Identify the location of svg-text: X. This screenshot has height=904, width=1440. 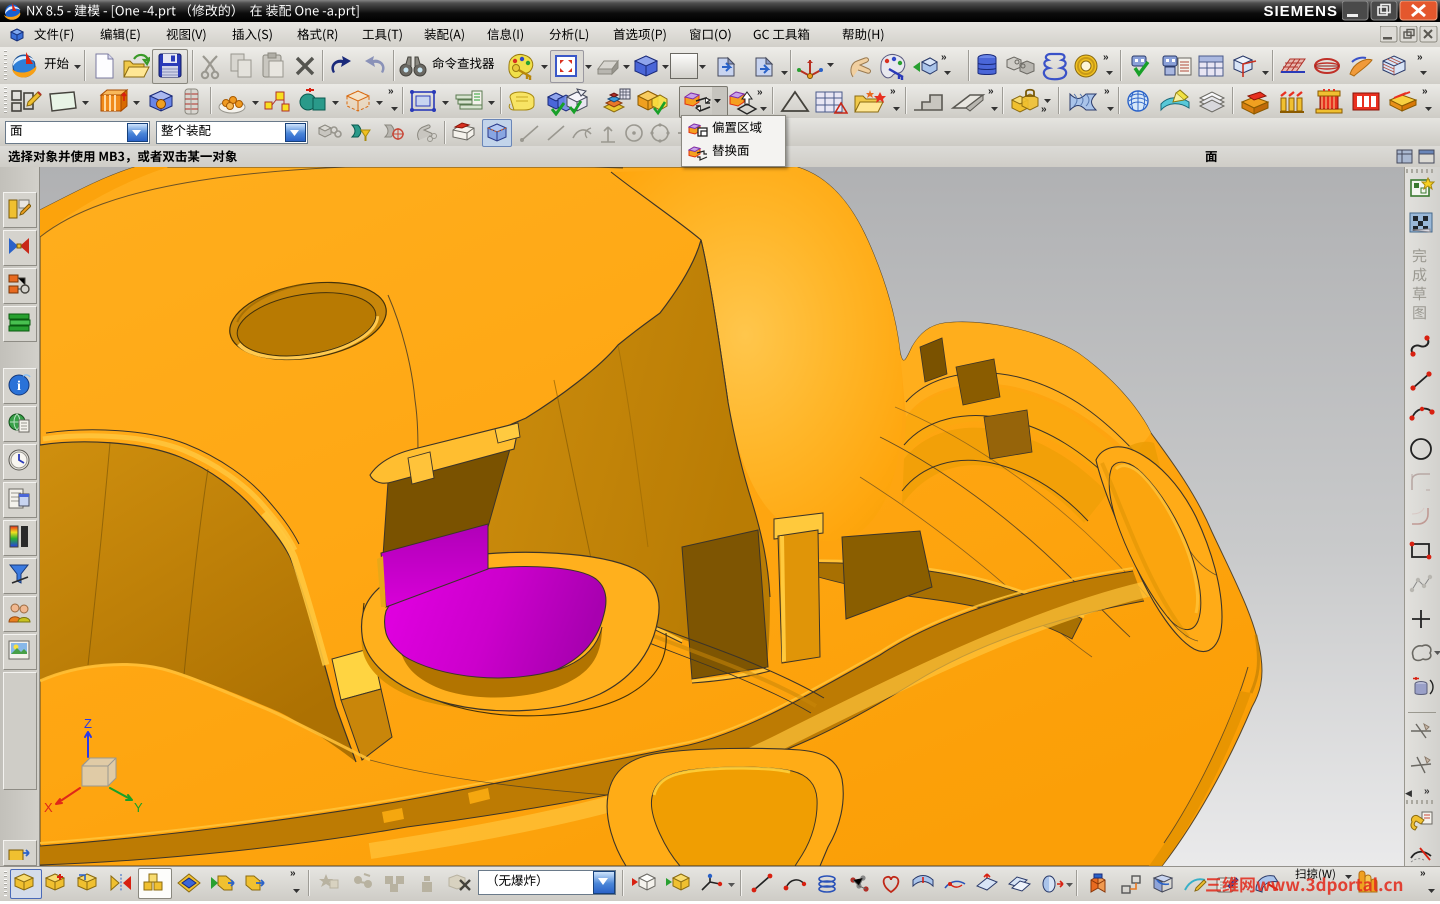
(48, 807).